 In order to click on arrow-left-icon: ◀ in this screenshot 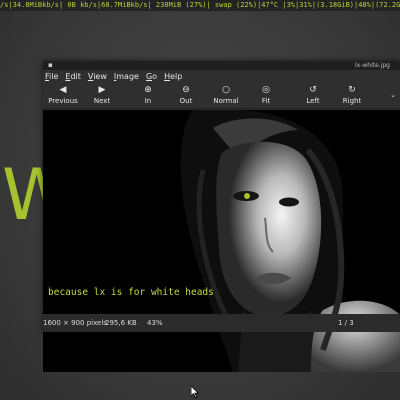, I will do `click(63, 90)`.